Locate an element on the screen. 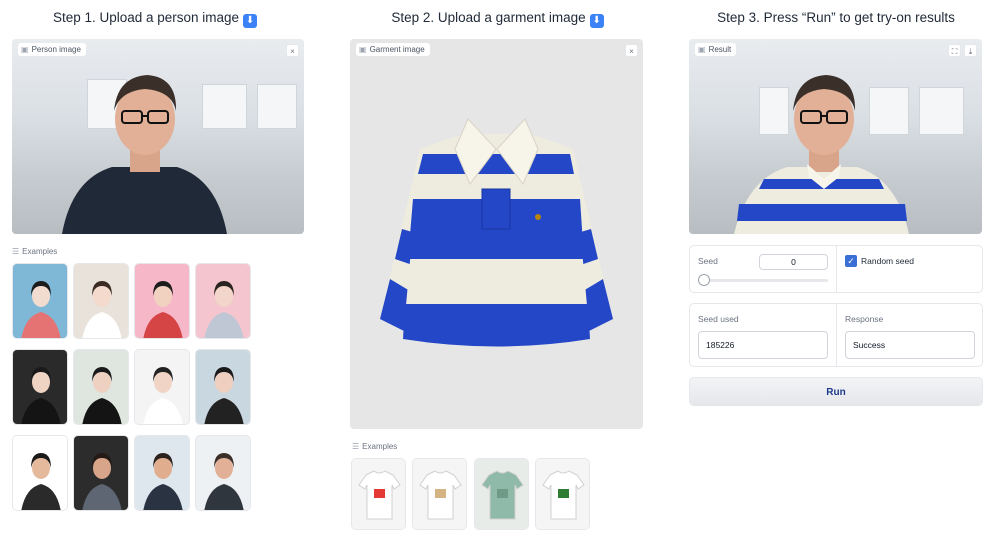 Image resolution: width=1000 pixels, height=534 pixels. seed-slider-track is located at coordinates (766, 280).